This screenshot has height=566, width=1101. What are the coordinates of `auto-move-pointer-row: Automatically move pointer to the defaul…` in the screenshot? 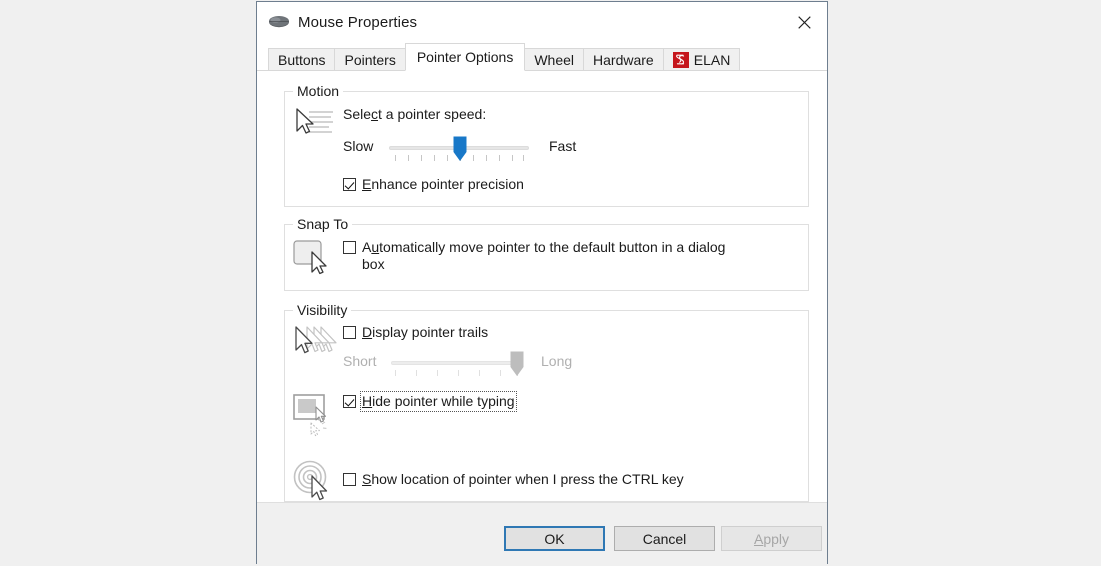 It's located at (565, 256).